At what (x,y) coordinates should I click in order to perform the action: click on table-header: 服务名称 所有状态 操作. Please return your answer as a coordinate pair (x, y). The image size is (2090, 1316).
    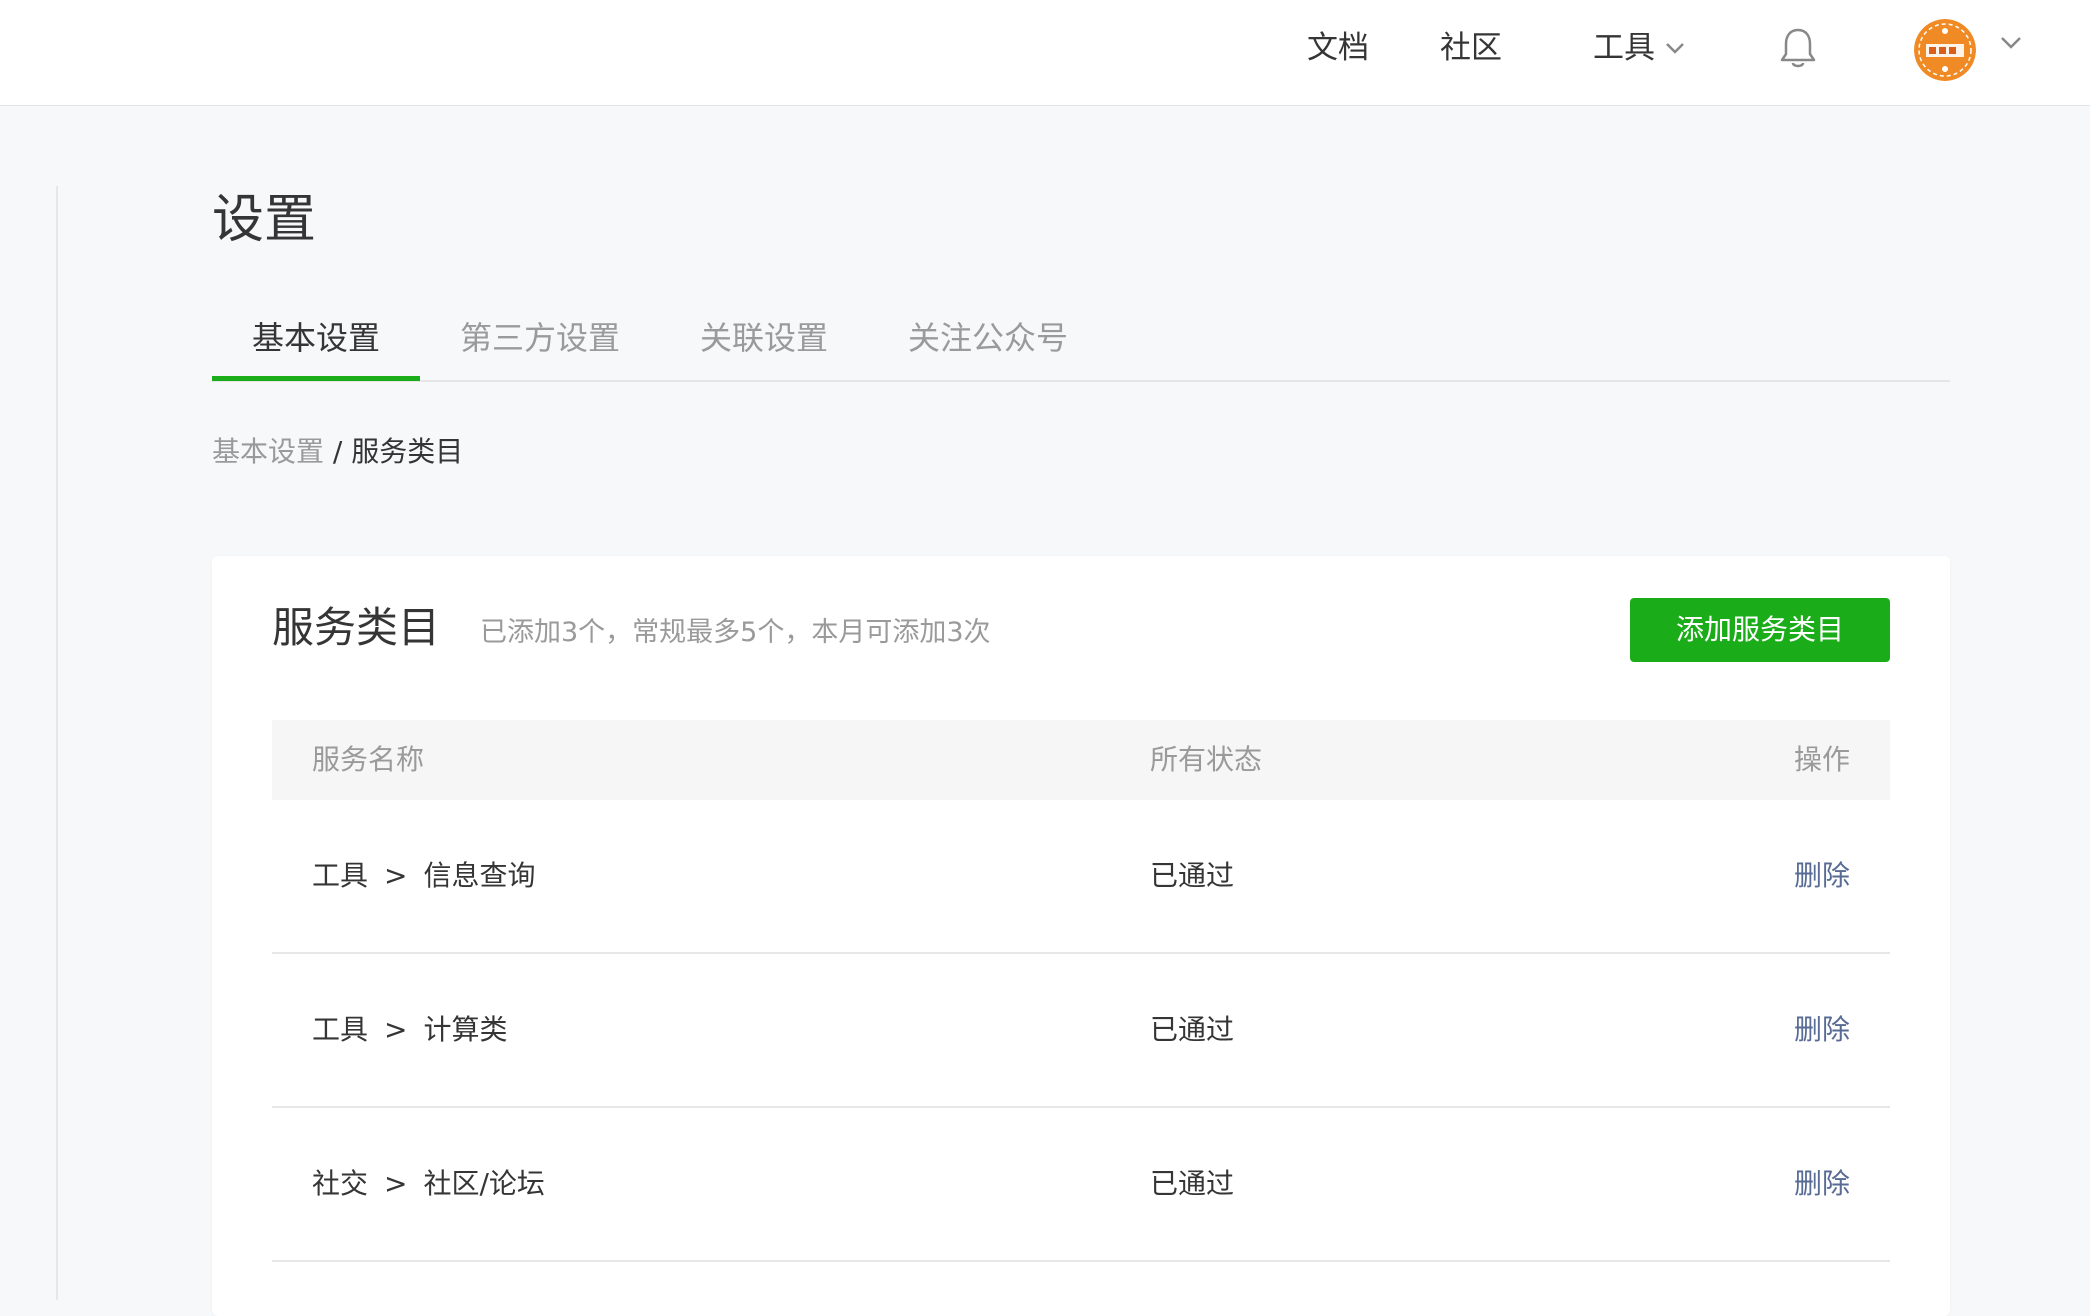
    Looking at the image, I should click on (1081, 760).